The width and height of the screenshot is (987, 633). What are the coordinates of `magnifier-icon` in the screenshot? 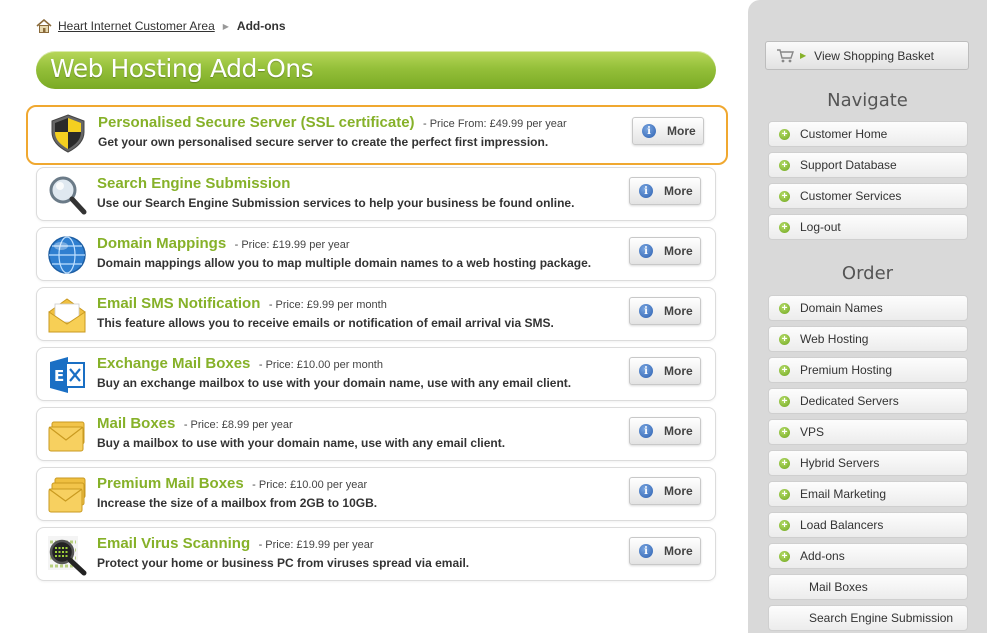 It's located at (68, 195).